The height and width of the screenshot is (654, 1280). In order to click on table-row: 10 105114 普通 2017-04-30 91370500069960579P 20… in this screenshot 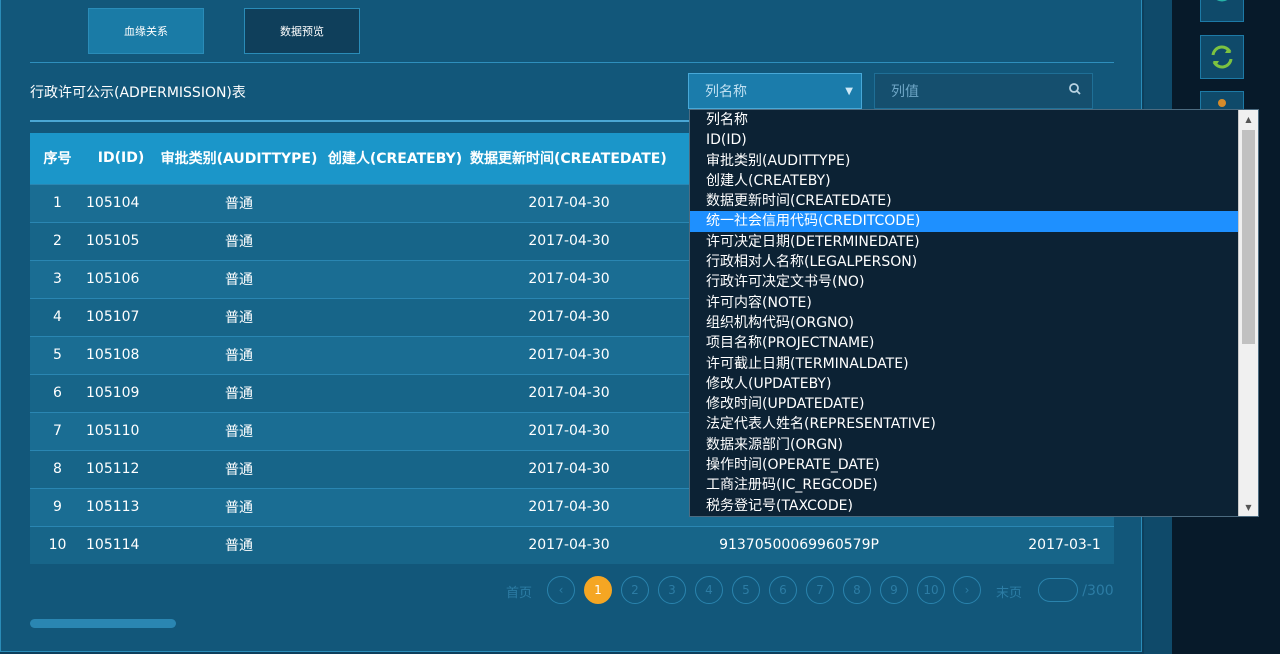, I will do `click(572, 544)`.